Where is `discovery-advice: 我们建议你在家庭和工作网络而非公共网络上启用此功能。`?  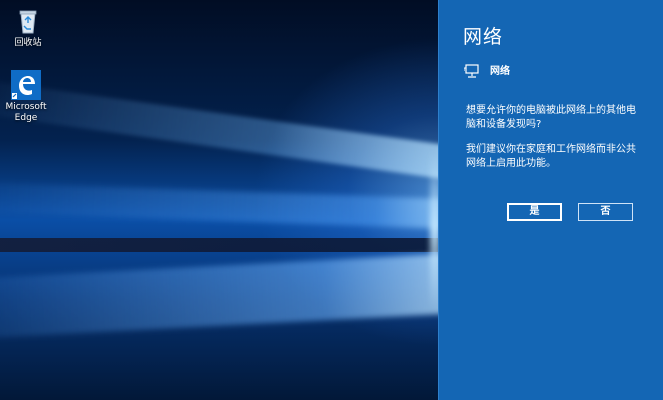 discovery-advice: 我们建议你在家庭和工作网络而非公共网络上启用此功能。 is located at coordinates (551, 156).